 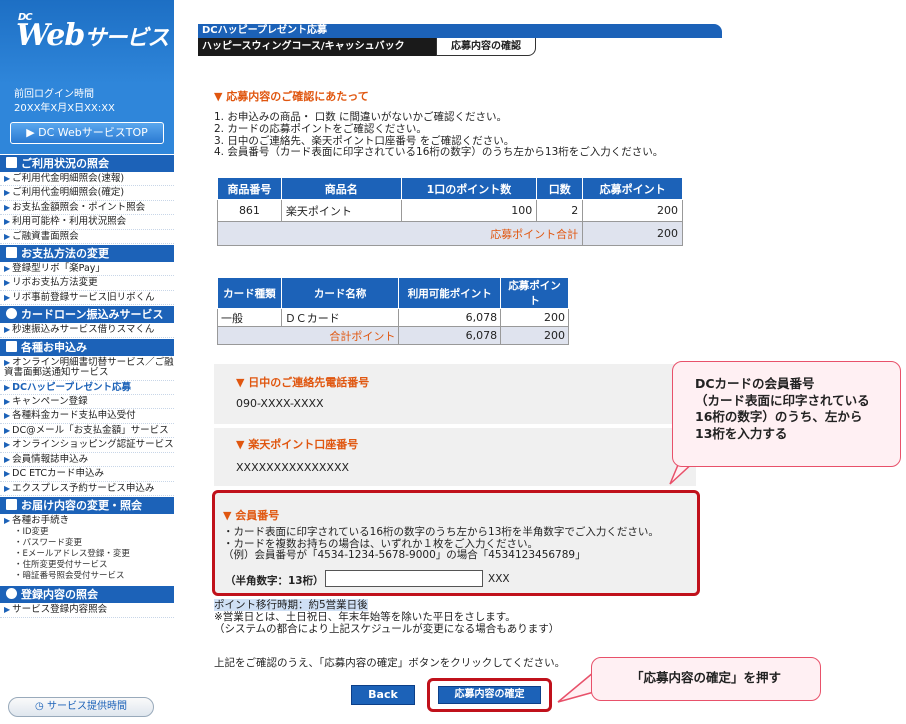 I want to click on notice-heading: ▼ 応募内容のご確認にあたって, so click(x=291, y=96).